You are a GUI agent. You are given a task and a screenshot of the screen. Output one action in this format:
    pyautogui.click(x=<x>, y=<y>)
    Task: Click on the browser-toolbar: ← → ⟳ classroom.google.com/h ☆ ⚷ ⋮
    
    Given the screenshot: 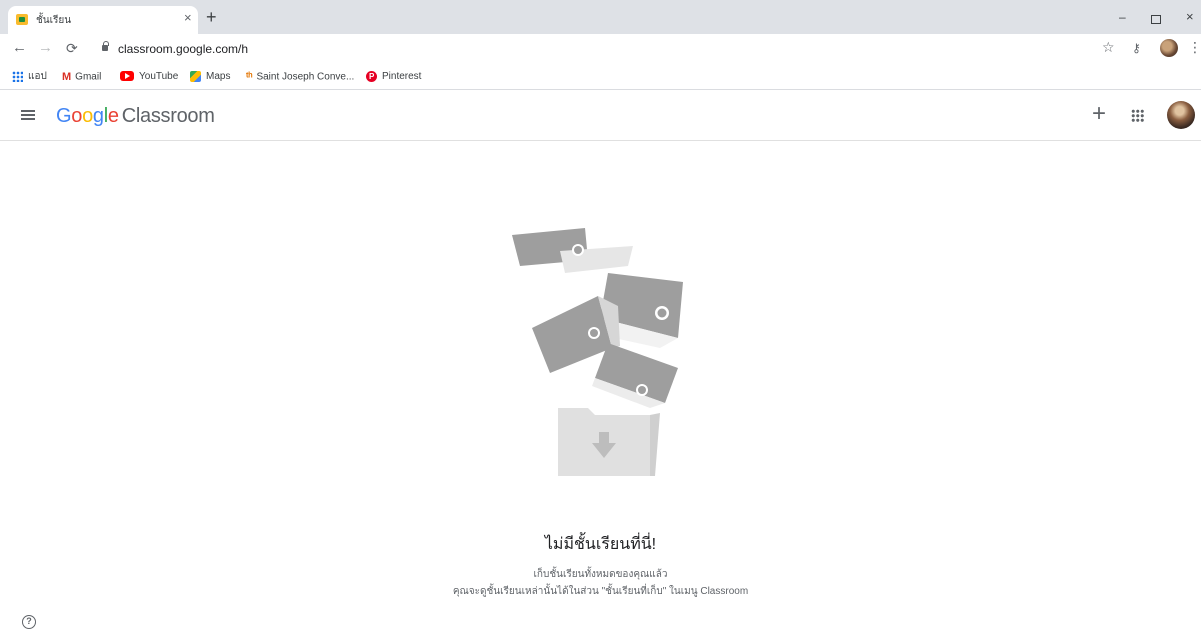 What is the action you would take?
    pyautogui.click(x=600, y=49)
    